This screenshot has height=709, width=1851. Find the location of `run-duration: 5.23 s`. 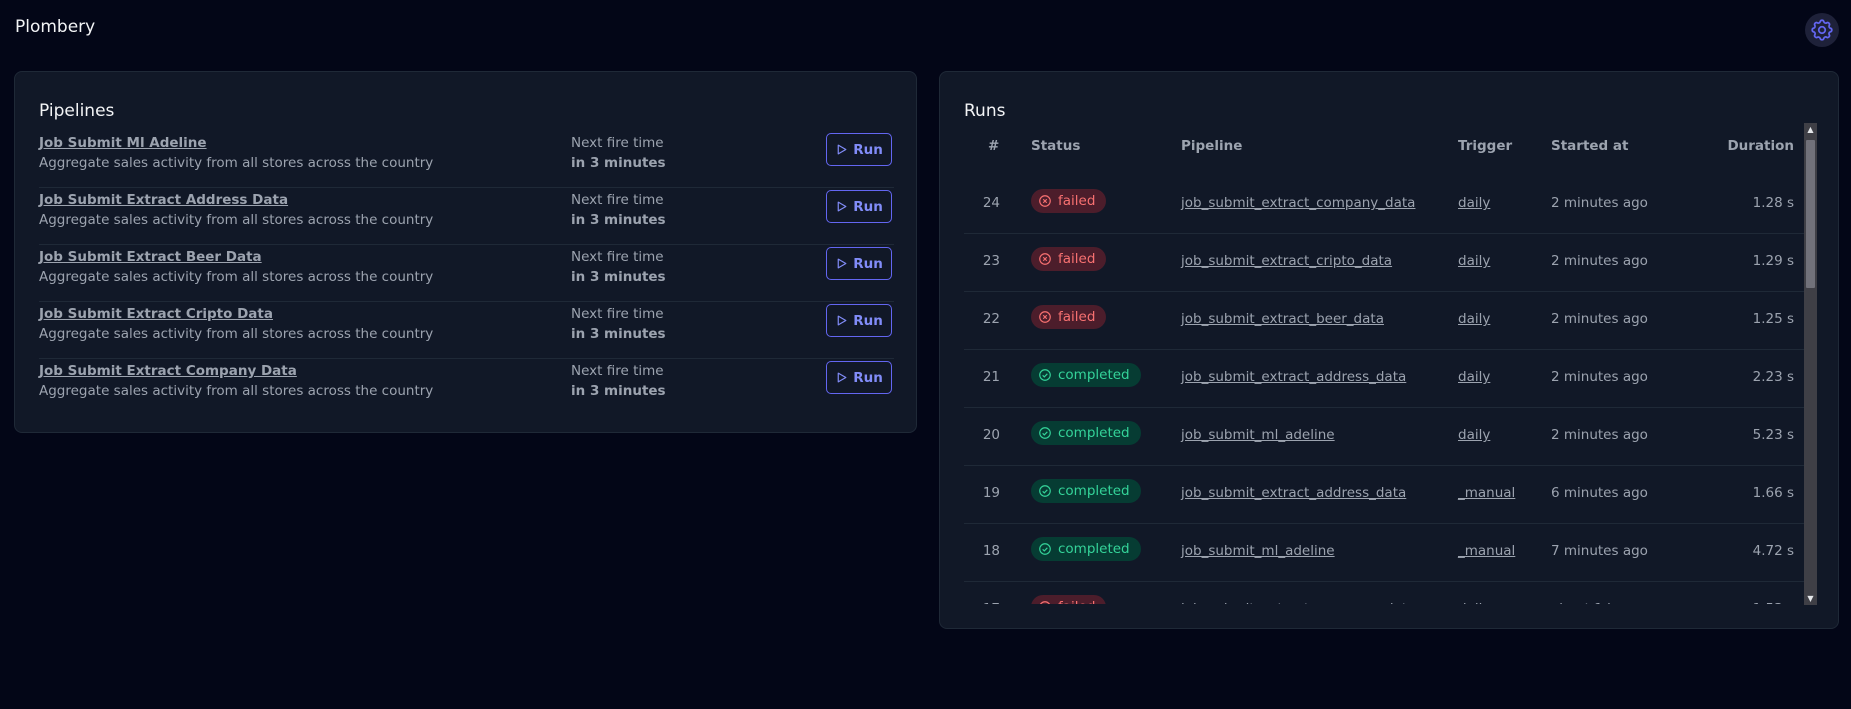

run-duration: 5.23 s is located at coordinates (1773, 435).